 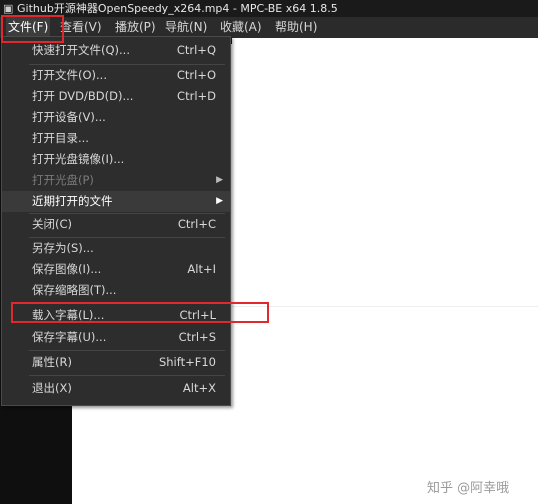 What do you see at coordinates (63, 180) in the screenshot?
I see `menu-item-label: 打开光盘(P)` at bounding box center [63, 180].